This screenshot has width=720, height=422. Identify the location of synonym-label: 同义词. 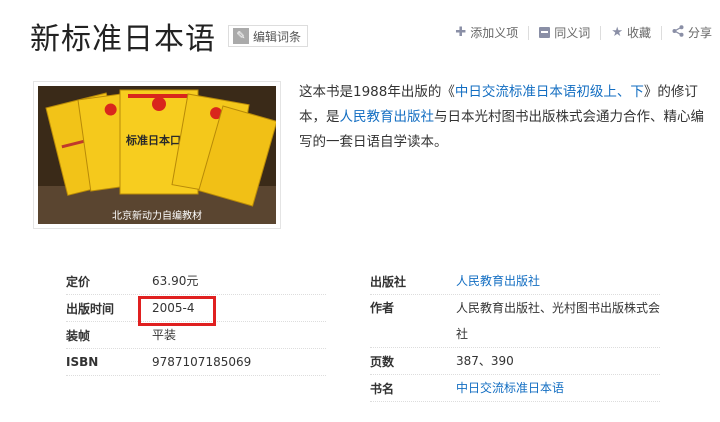
(572, 33).